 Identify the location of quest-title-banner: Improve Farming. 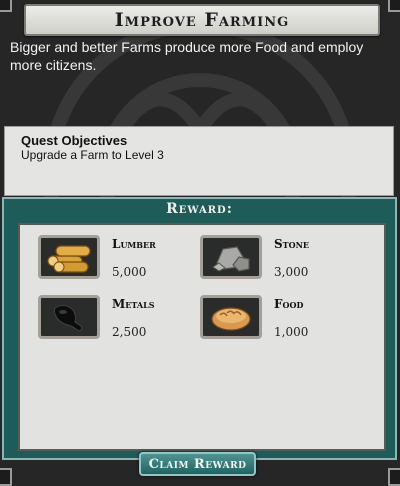
(202, 20).